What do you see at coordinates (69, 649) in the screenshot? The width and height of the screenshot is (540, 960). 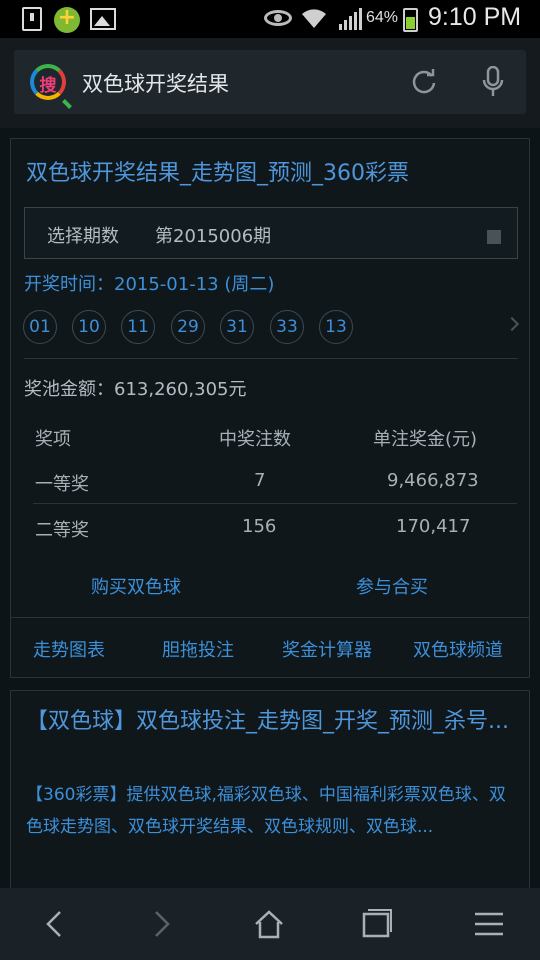 I see `tab-trend-chart: 走势图表` at bounding box center [69, 649].